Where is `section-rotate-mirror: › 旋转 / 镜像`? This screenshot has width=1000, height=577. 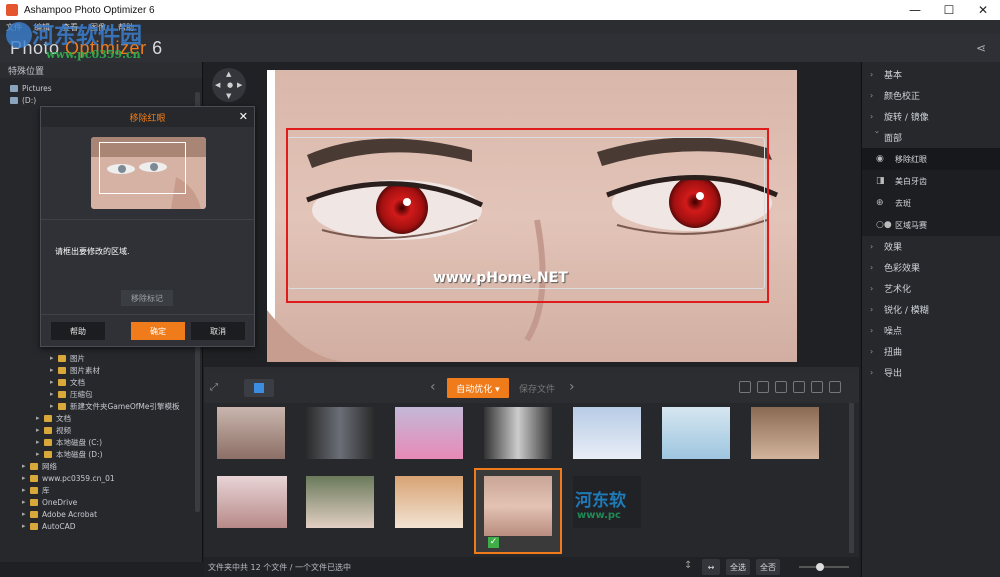
section-rotate-mirror: › 旋转 / 镜像 is located at coordinates (931, 116).